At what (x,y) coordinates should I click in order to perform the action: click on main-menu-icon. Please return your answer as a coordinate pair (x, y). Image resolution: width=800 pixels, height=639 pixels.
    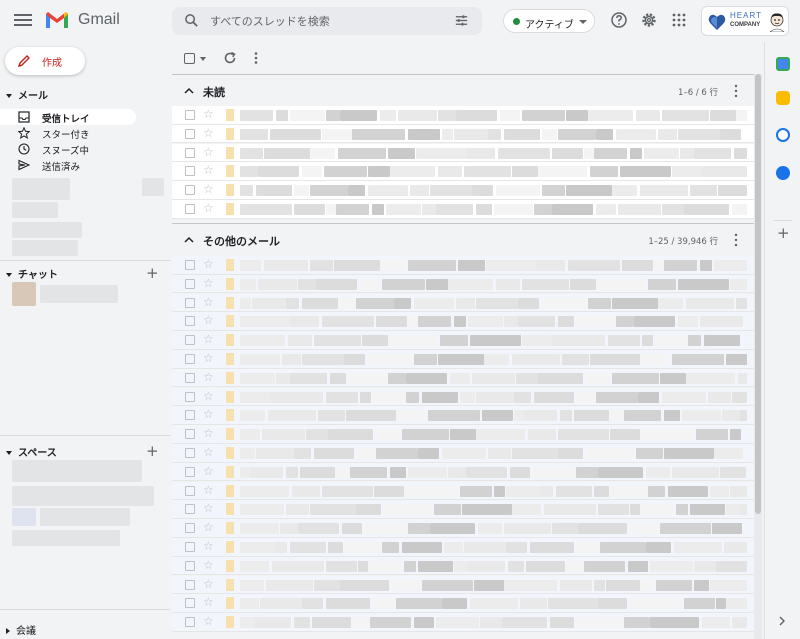
    Looking at the image, I should click on (23, 20).